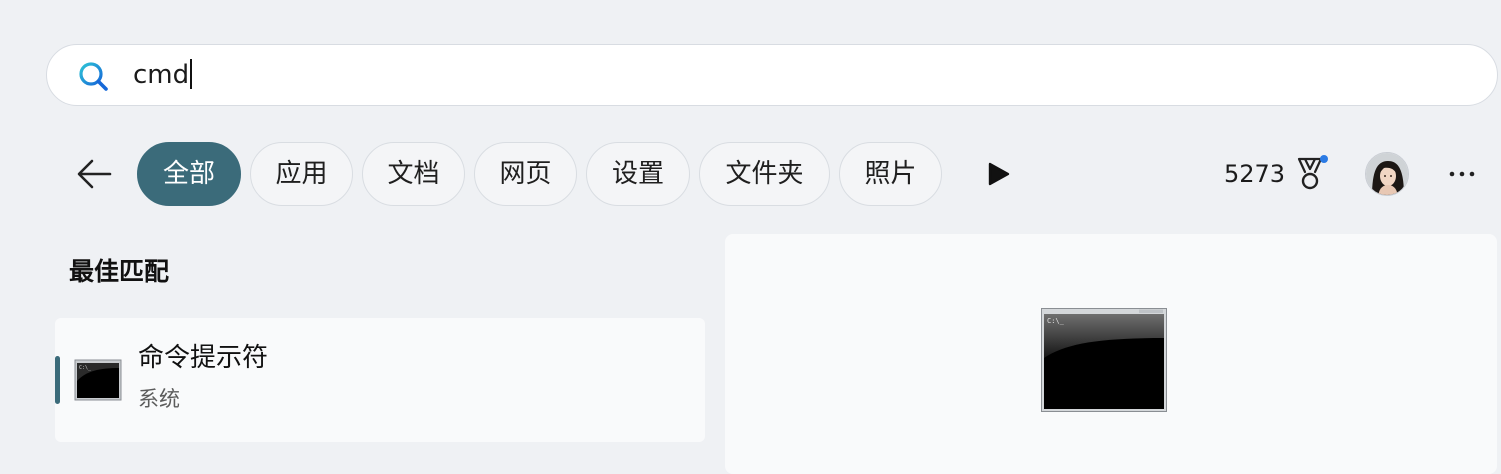 The image size is (1501, 474). What do you see at coordinates (380, 380) in the screenshot?
I see `best-match-result: C:\_ 命令提示符 系统` at bounding box center [380, 380].